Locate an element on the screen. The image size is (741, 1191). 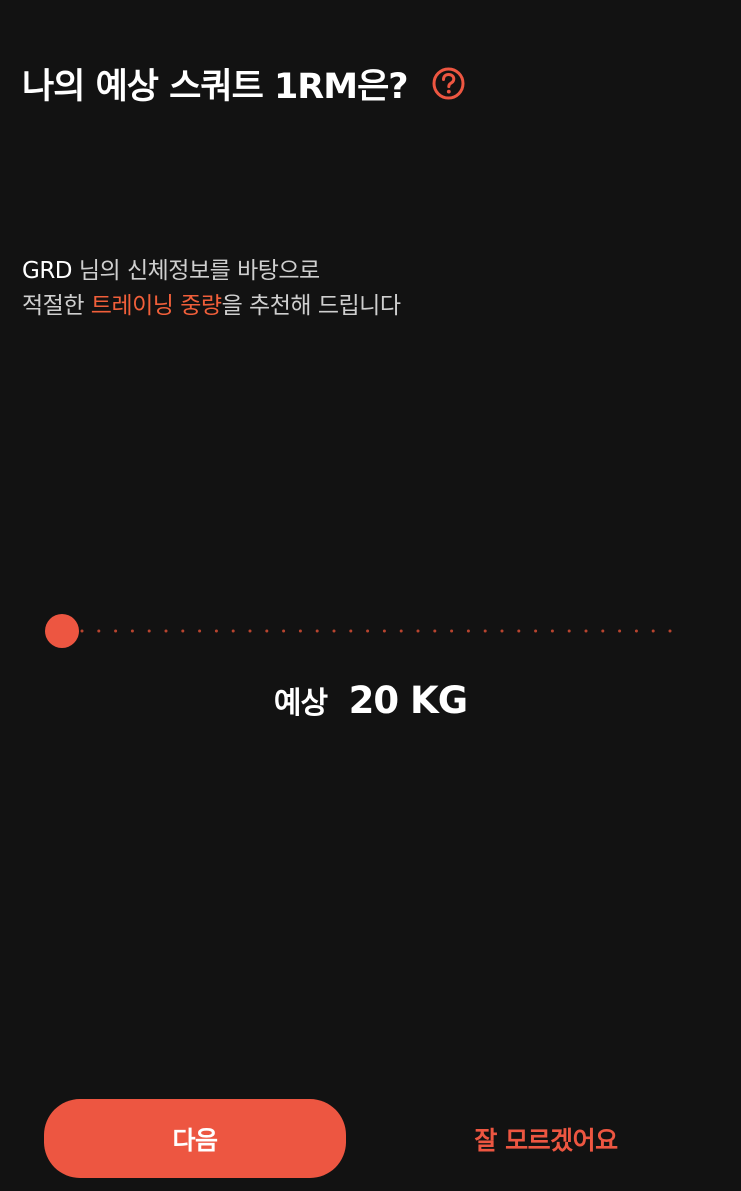
description-line-2-suffix: 을 추천해 드립니다 is located at coordinates (311, 306).